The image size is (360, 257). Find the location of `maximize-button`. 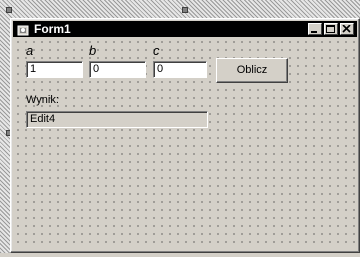

maximize-button is located at coordinates (331, 29).